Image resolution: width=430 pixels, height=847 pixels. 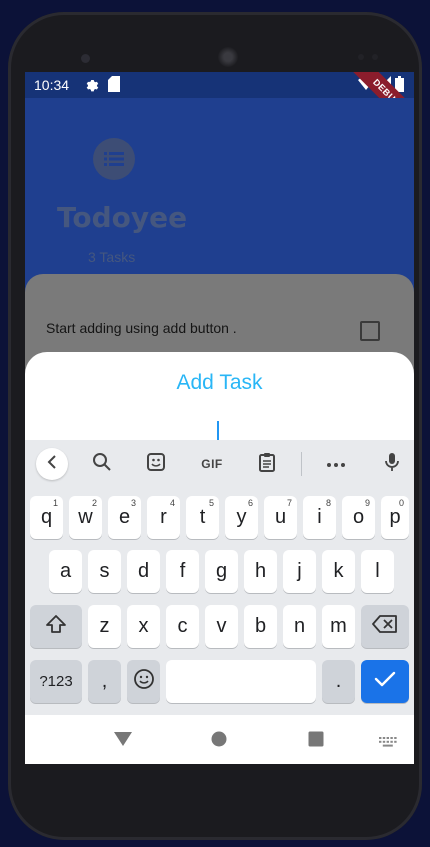 I want to click on keyboard-switch-button, so click(x=388, y=743).